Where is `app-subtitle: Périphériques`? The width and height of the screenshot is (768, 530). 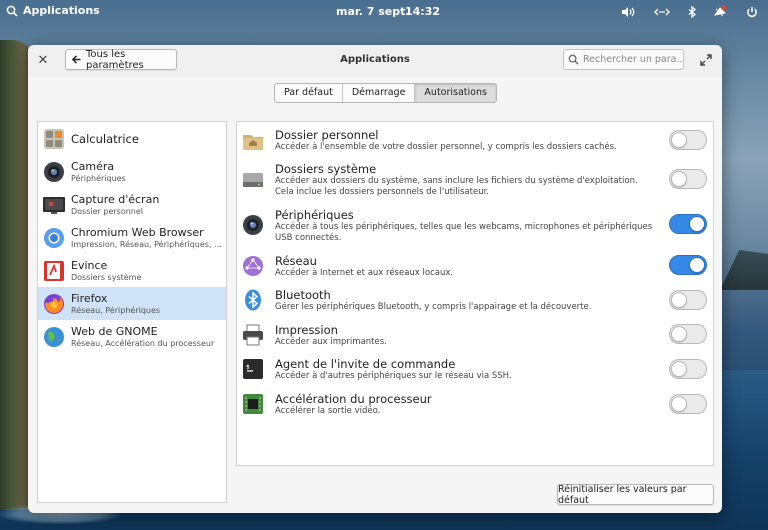 app-subtitle: Périphériques is located at coordinates (98, 178).